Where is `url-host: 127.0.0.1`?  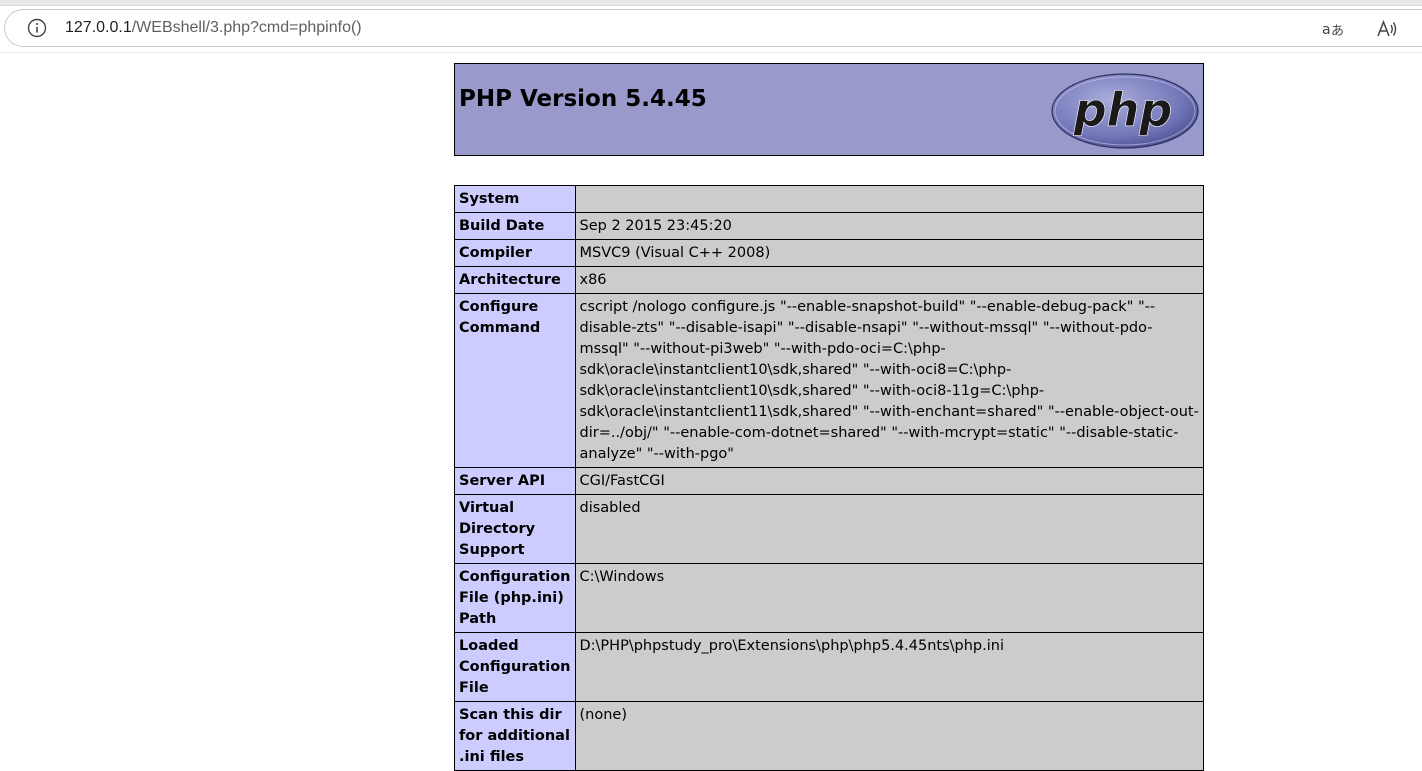
url-host: 127.0.0.1 is located at coordinates (98, 27).